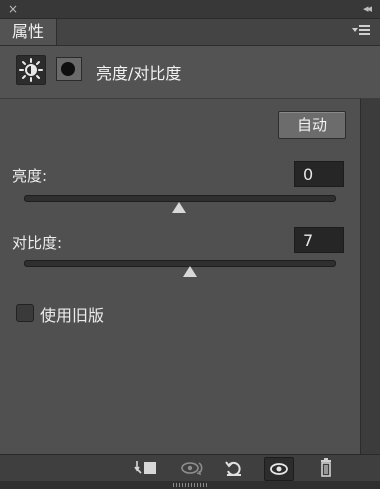 This screenshot has width=380, height=489. I want to click on auto-button: 自动, so click(312, 125).